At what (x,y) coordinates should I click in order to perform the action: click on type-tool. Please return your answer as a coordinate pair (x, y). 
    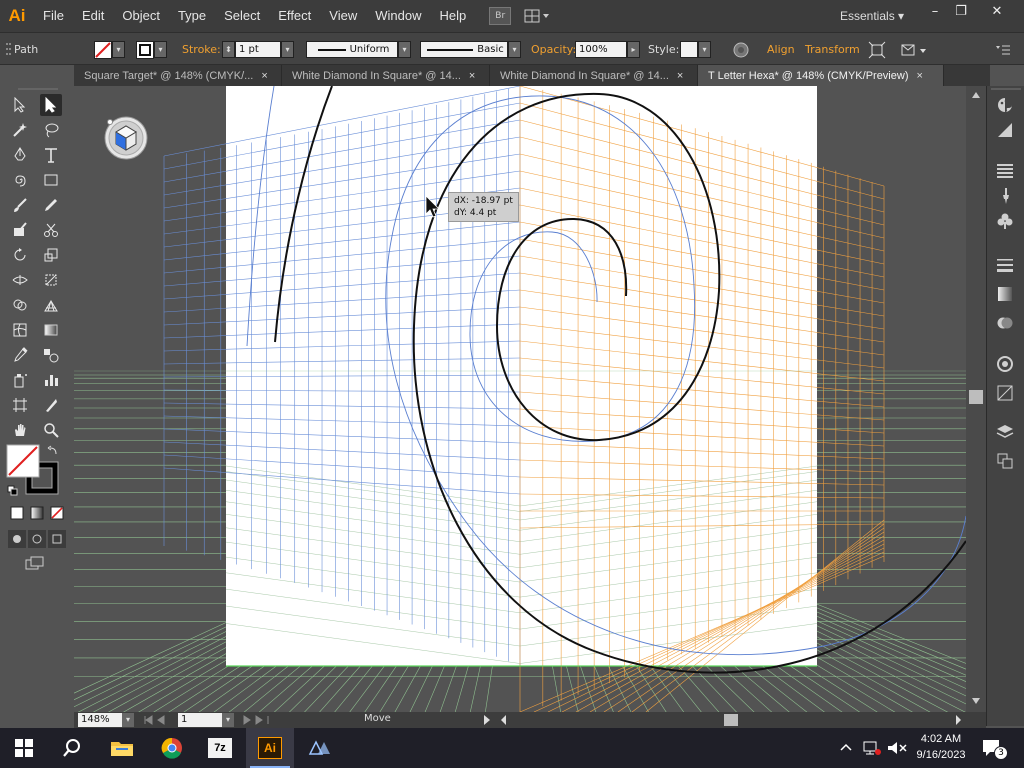
    Looking at the image, I should click on (51, 155).